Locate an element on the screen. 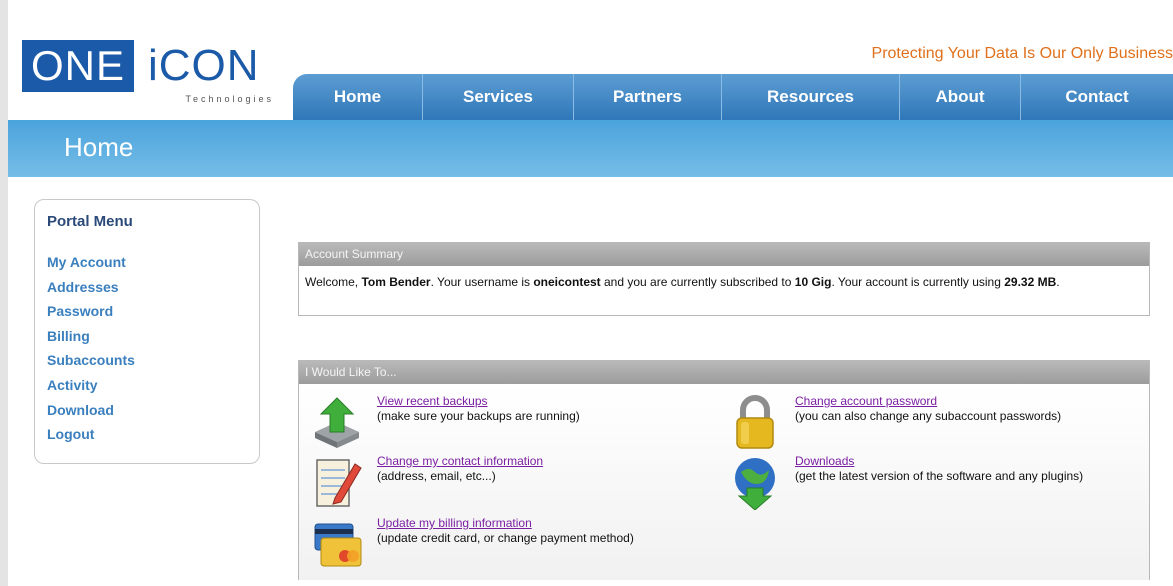 The width and height of the screenshot is (1173, 586). logo-one-text: ONE is located at coordinates (78, 66).